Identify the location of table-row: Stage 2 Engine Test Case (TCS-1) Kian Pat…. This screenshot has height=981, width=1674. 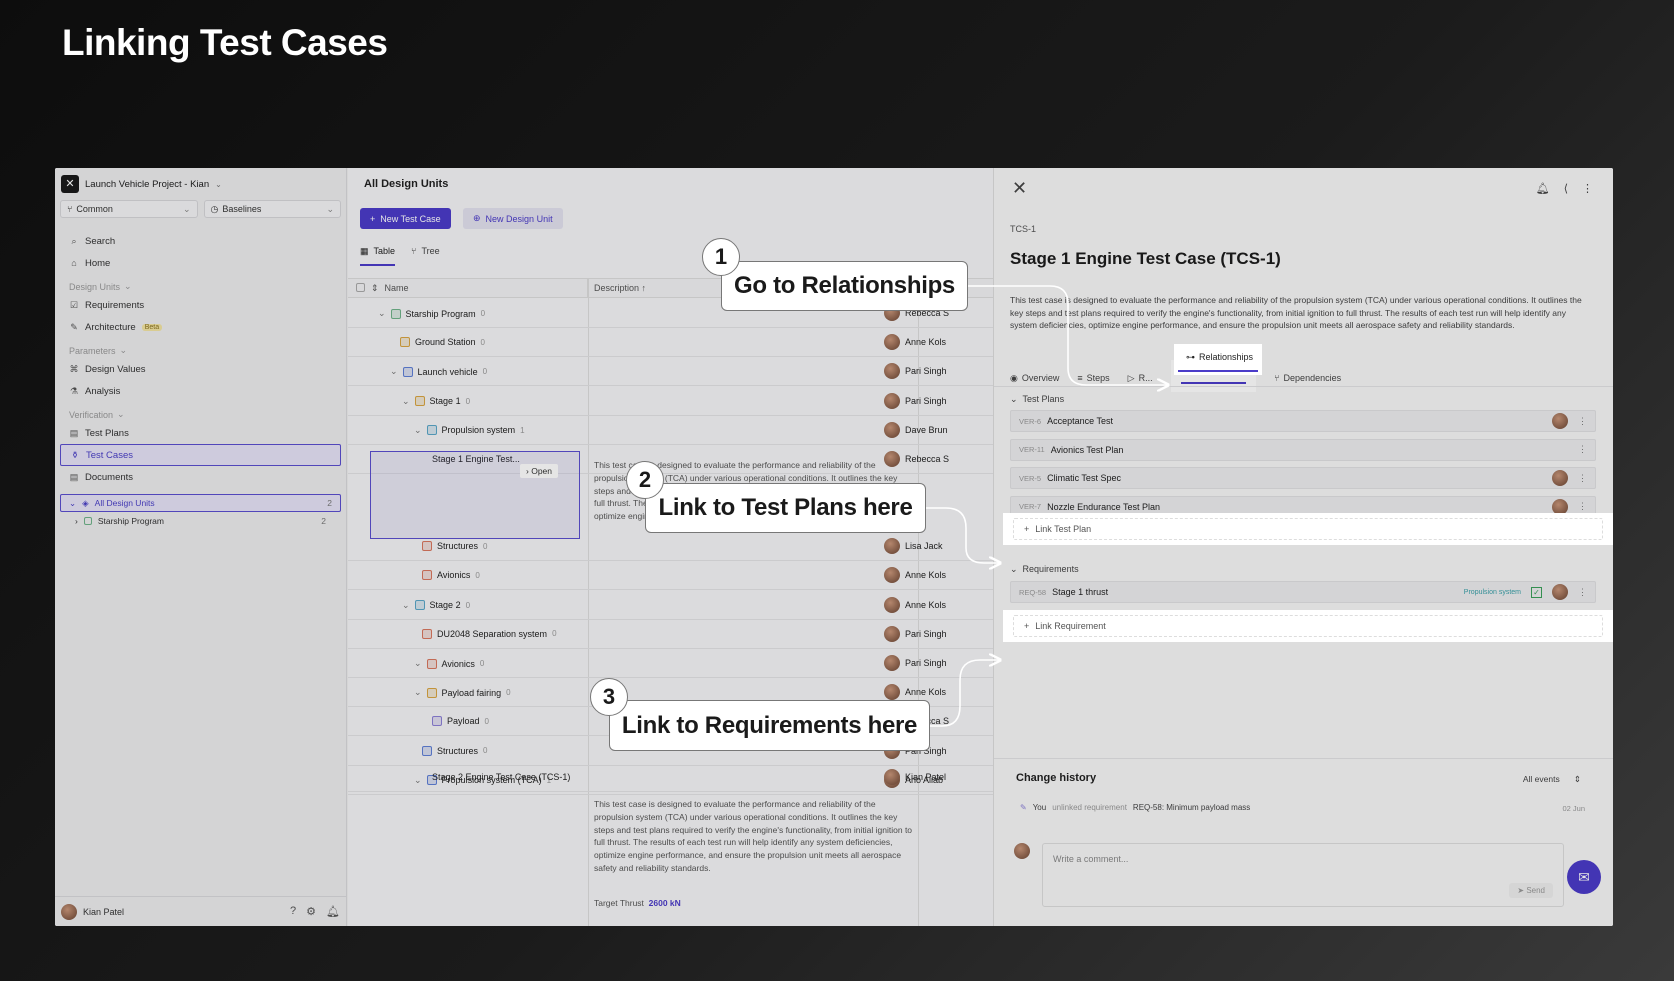
(670, 777).